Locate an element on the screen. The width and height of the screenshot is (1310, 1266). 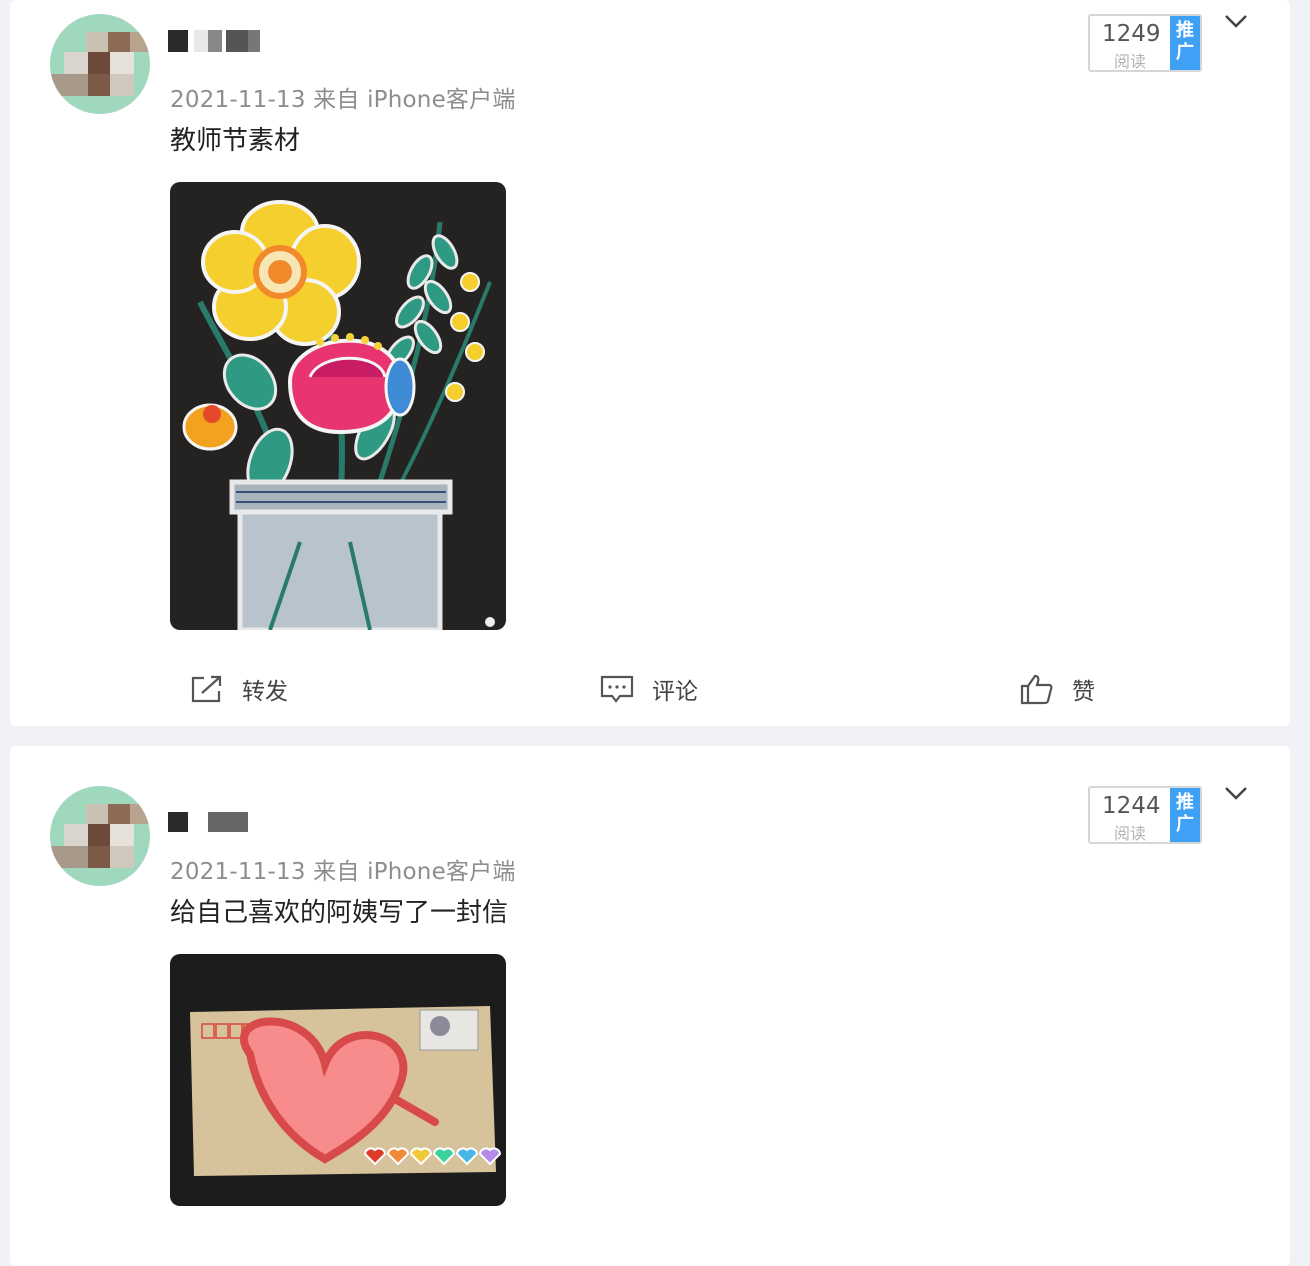
post-image-envelope is located at coordinates (338, 1080).